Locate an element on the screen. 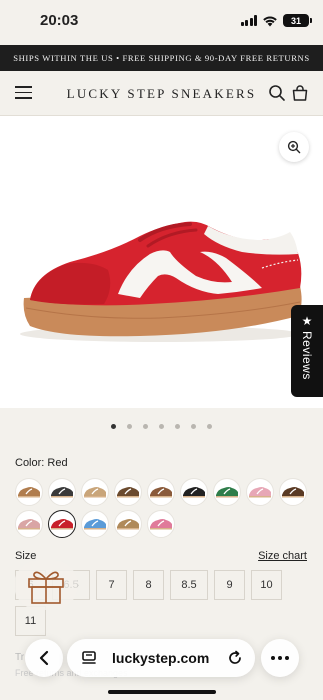  size-option: 10 is located at coordinates (266, 585).